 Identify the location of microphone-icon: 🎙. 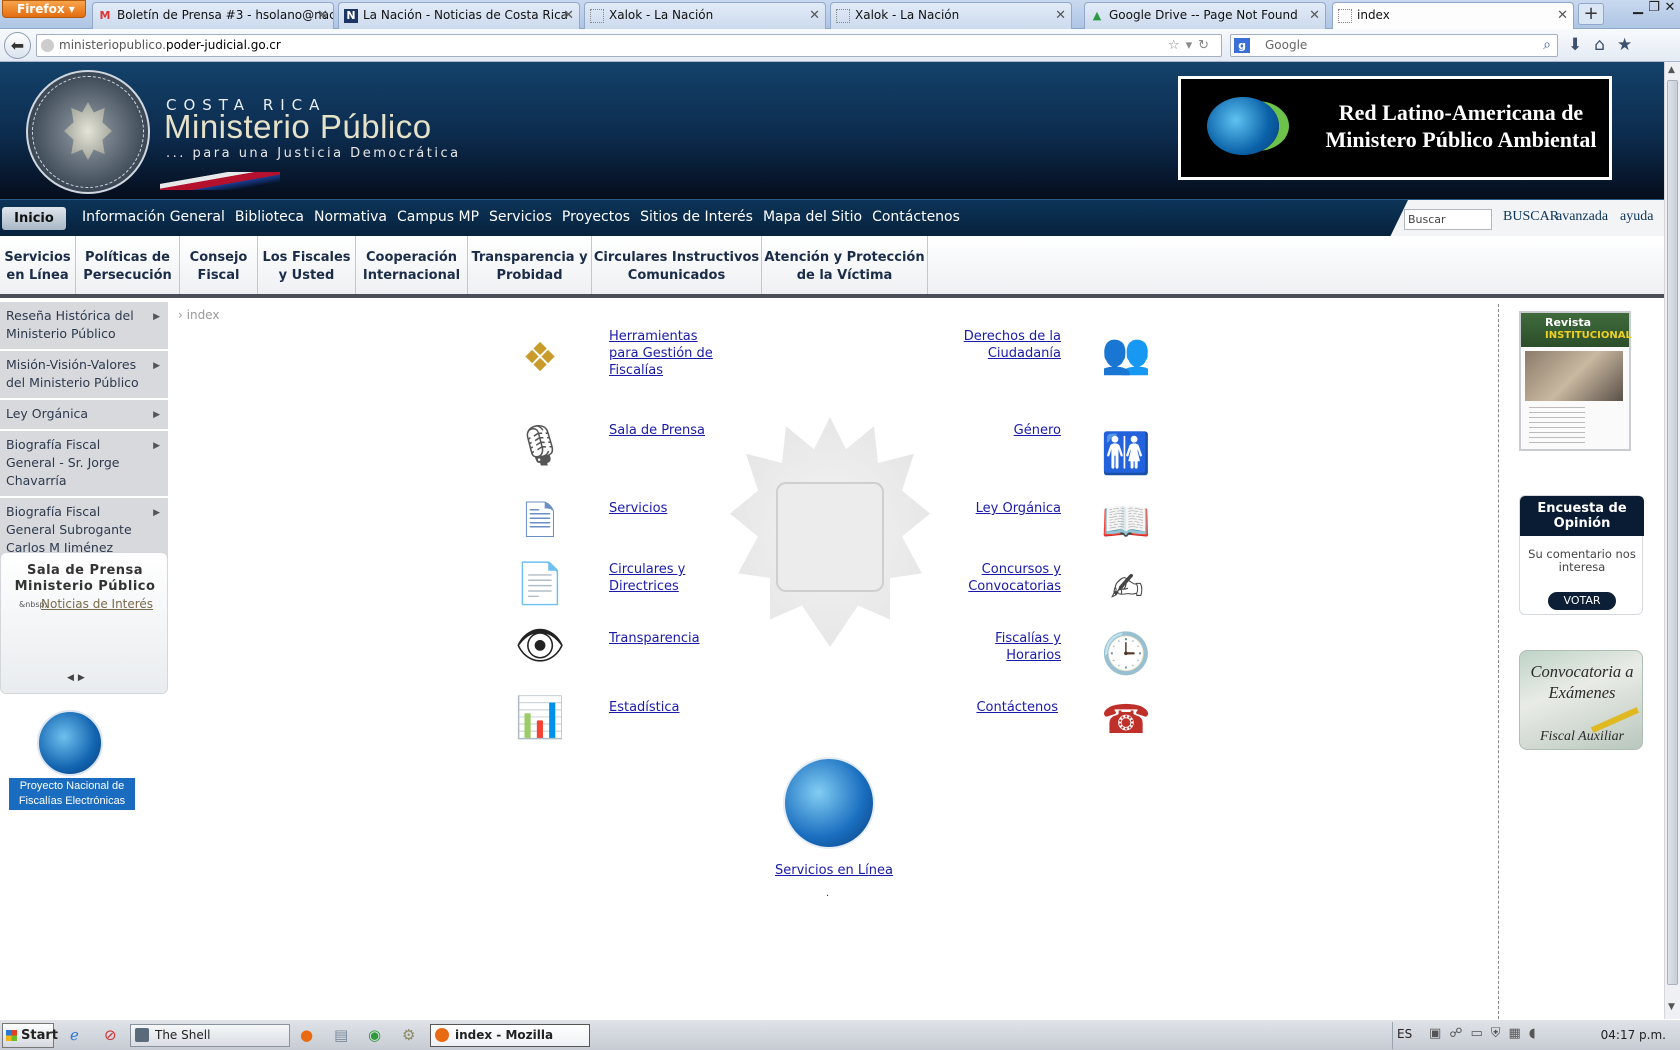
(540, 446).